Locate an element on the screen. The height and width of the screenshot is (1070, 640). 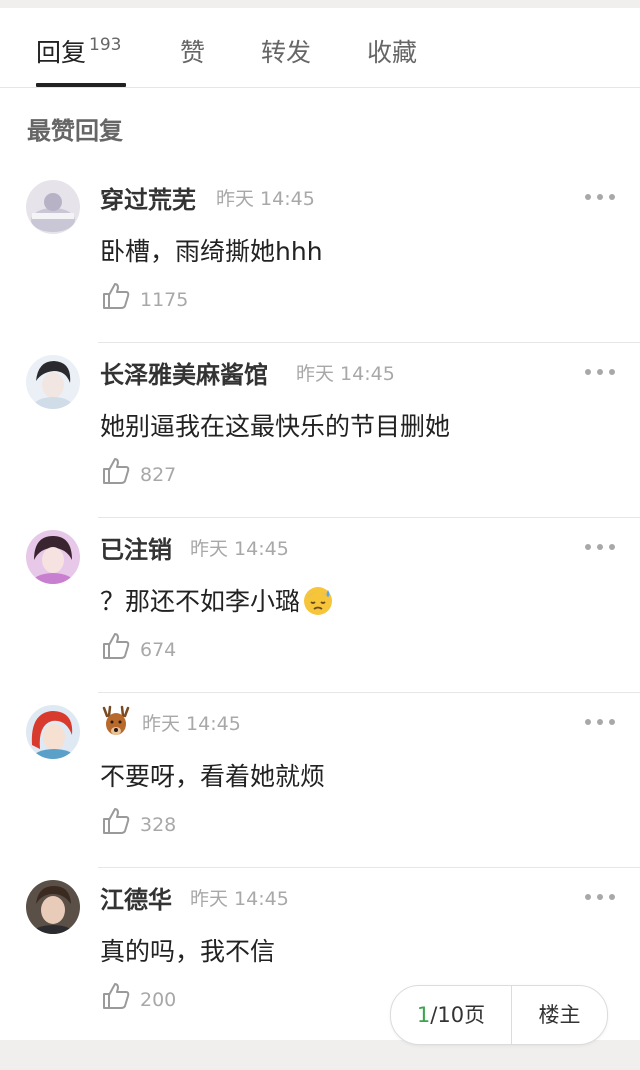
comment-text: 真的吗，我不信 is located at coordinates (188, 951).